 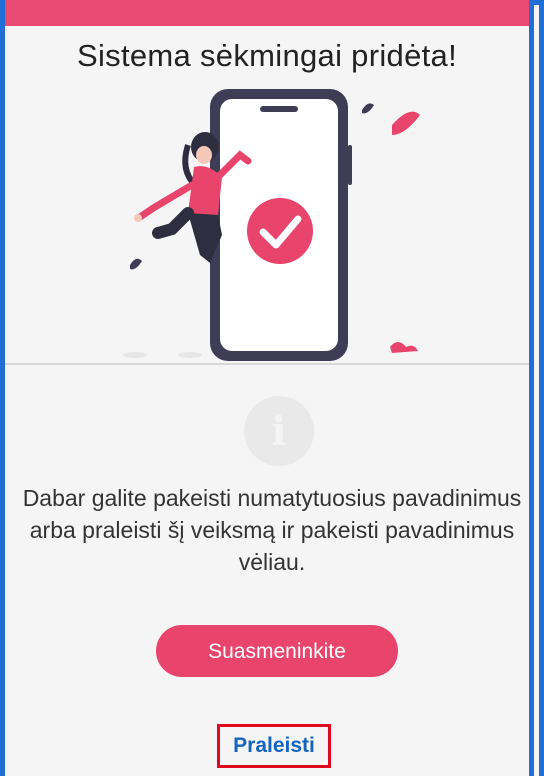 What do you see at coordinates (267, 364) in the screenshot?
I see `section-divider` at bounding box center [267, 364].